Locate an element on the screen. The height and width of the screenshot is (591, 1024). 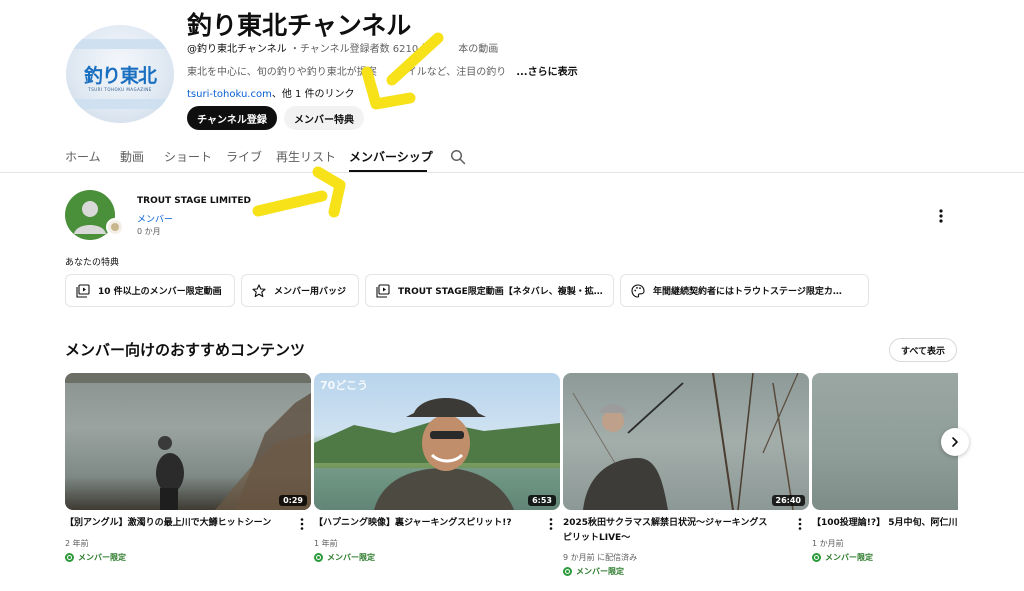
channel-tabs: ホーム 動画 ショート ライブ 再生リスト メンバーシップ is located at coordinates (512, 156).